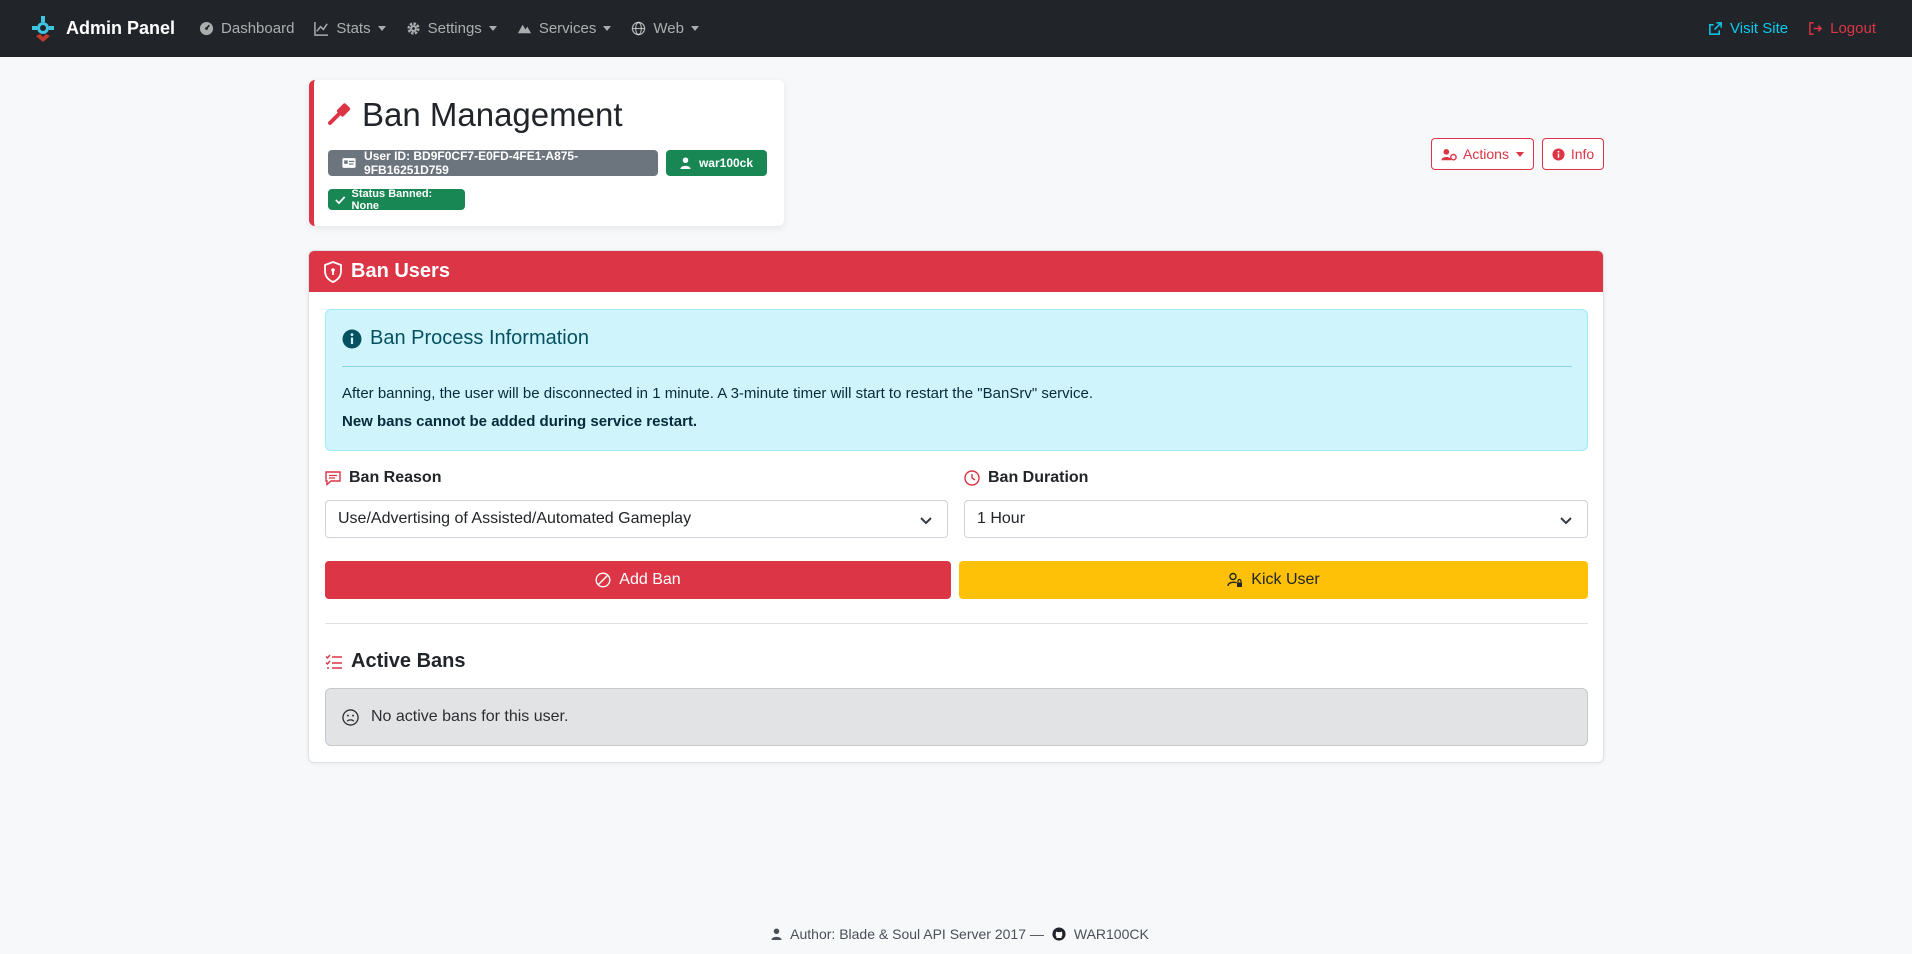 The height and width of the screenshot is (954, 1912). What do you see at coordinates (1816, 28) in the screenshot?
I see `sign-out-icon` at bounding box center [1816, 28].